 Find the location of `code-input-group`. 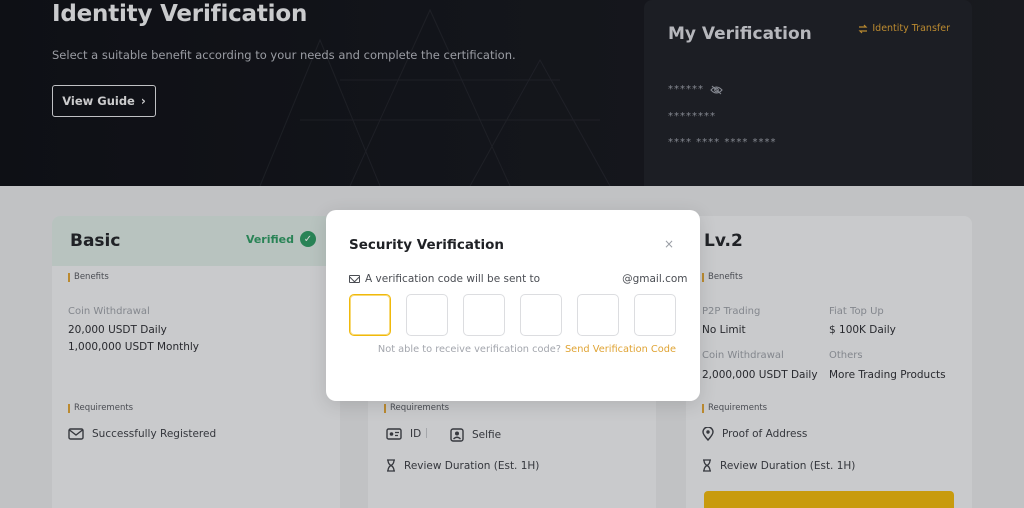

code-input-group is located at coordinates (512, 315).